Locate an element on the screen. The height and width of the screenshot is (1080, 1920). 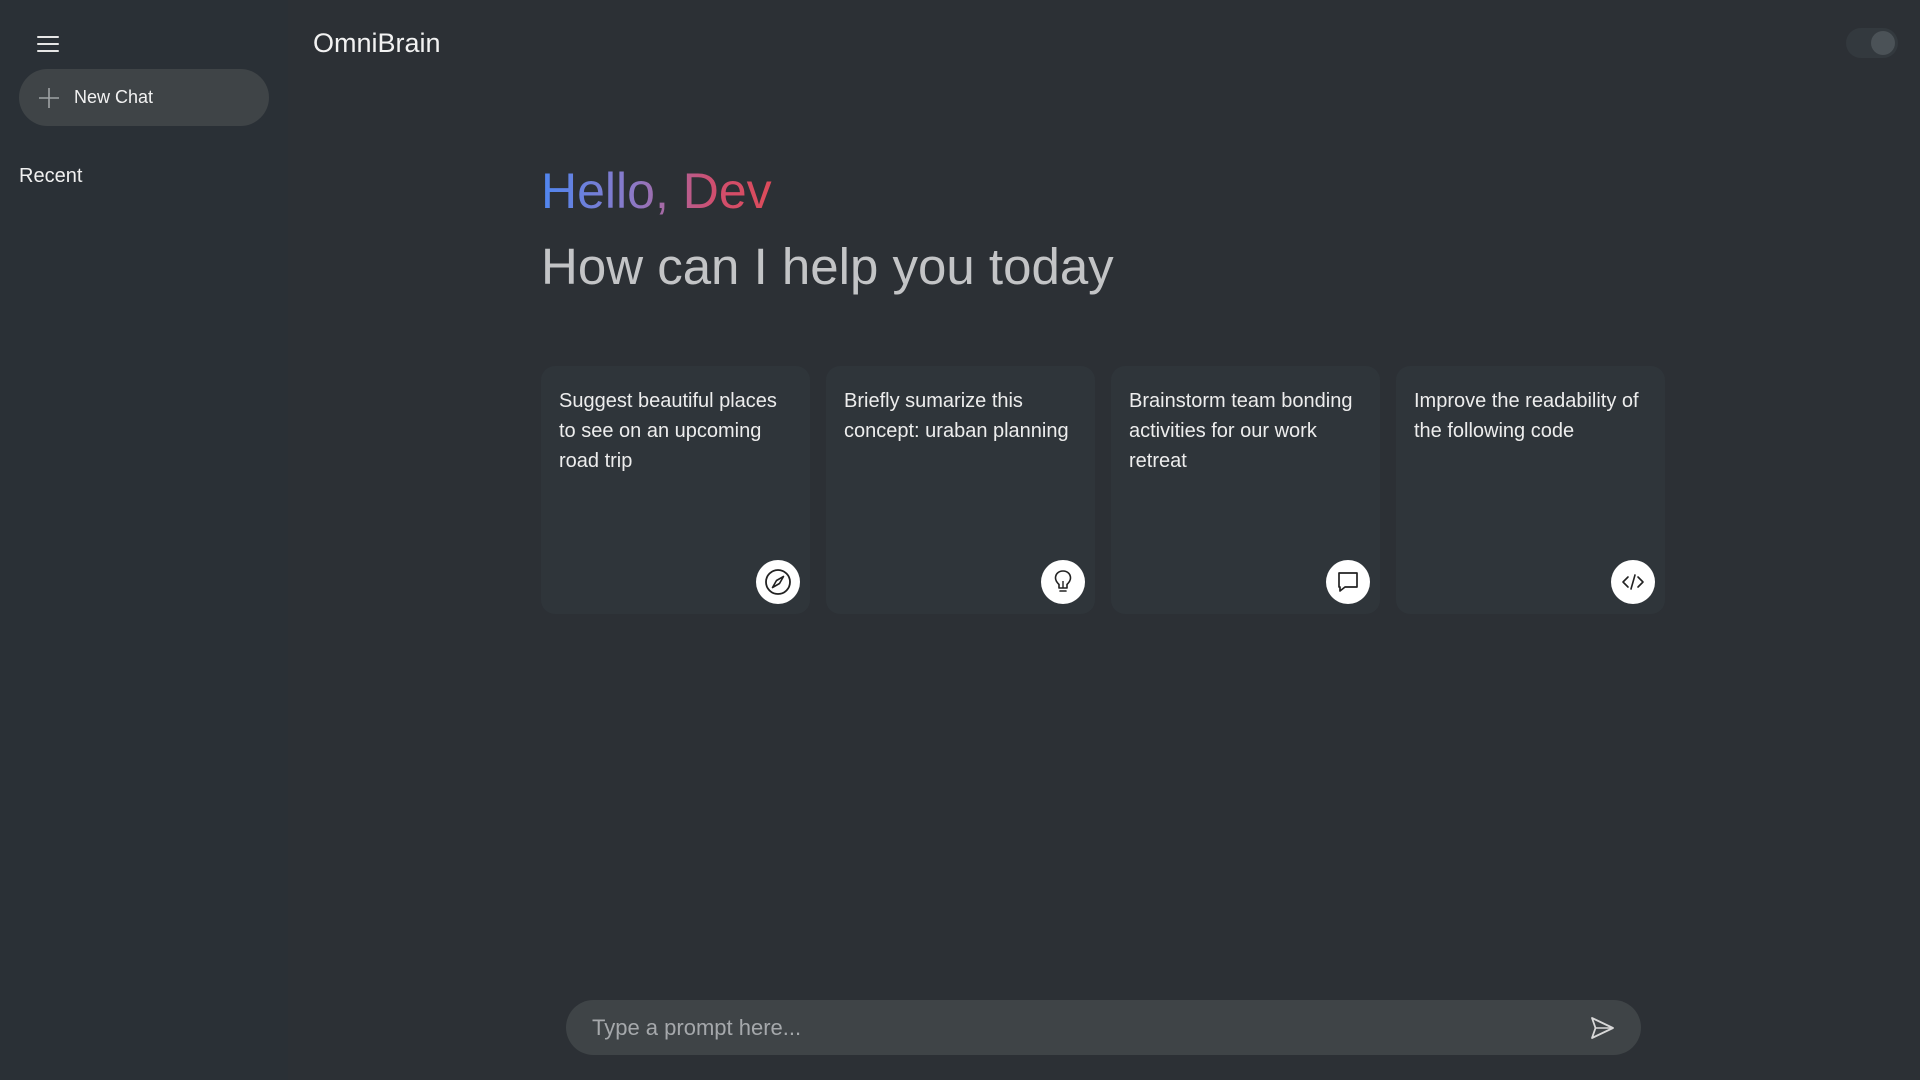
send-icon is located at coordinates (1602, 1027).